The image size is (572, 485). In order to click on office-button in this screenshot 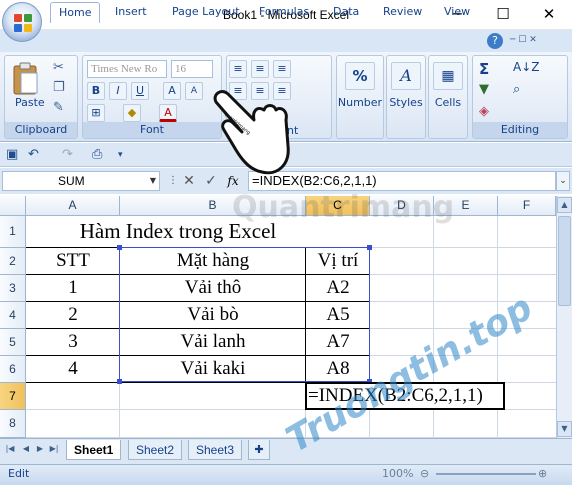, I will do `click(22, 22)`.